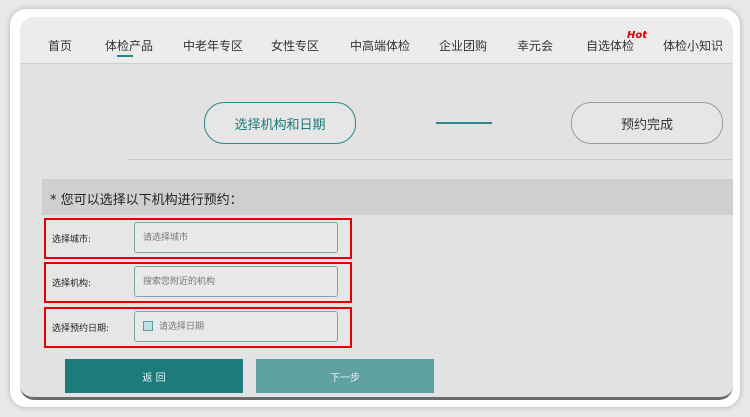 The height and width of the screenshot is (417, 750). I want to click on org-search-input: 搜索您附近的机构, so click(236, 281).